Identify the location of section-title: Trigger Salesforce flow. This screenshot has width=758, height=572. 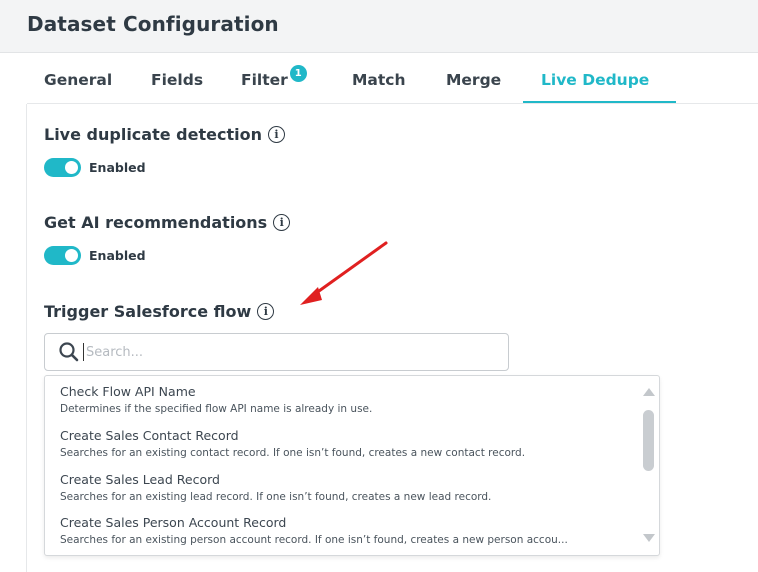
(148, 311).